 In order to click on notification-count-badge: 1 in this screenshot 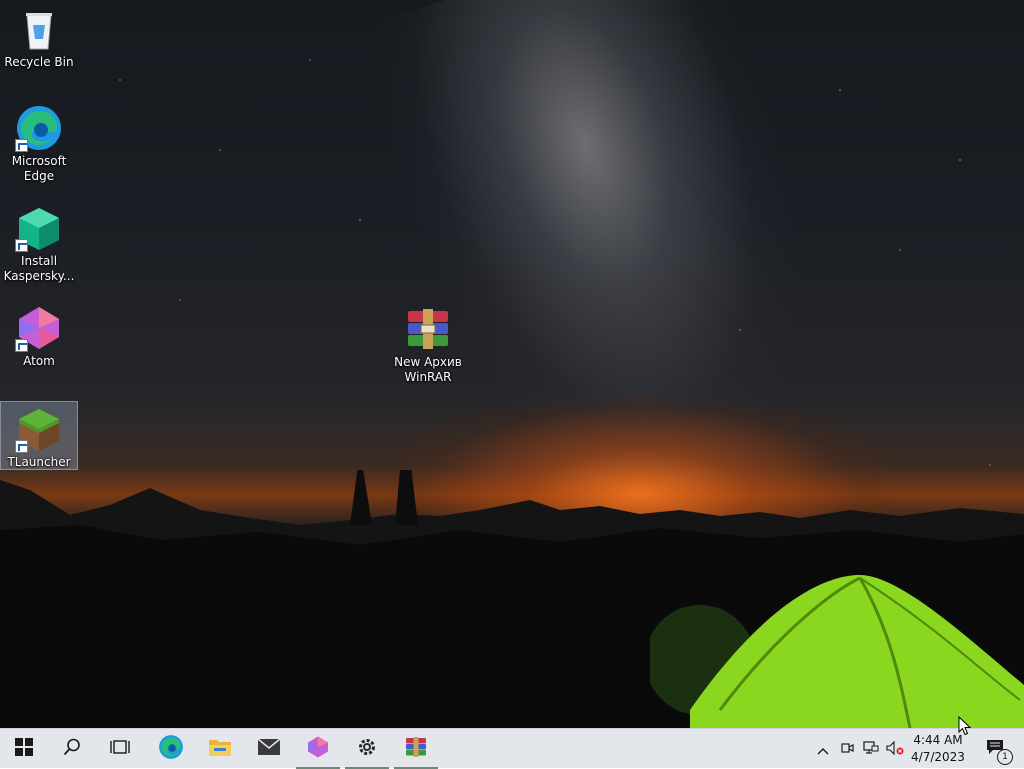, I will do `click(1005, 757)`.